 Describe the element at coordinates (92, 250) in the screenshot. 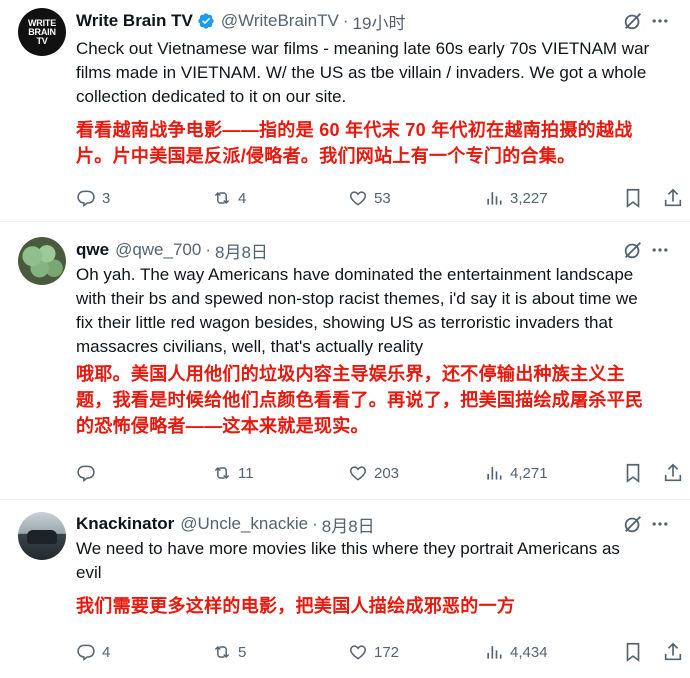

I see `display-name: qwe` at that location.